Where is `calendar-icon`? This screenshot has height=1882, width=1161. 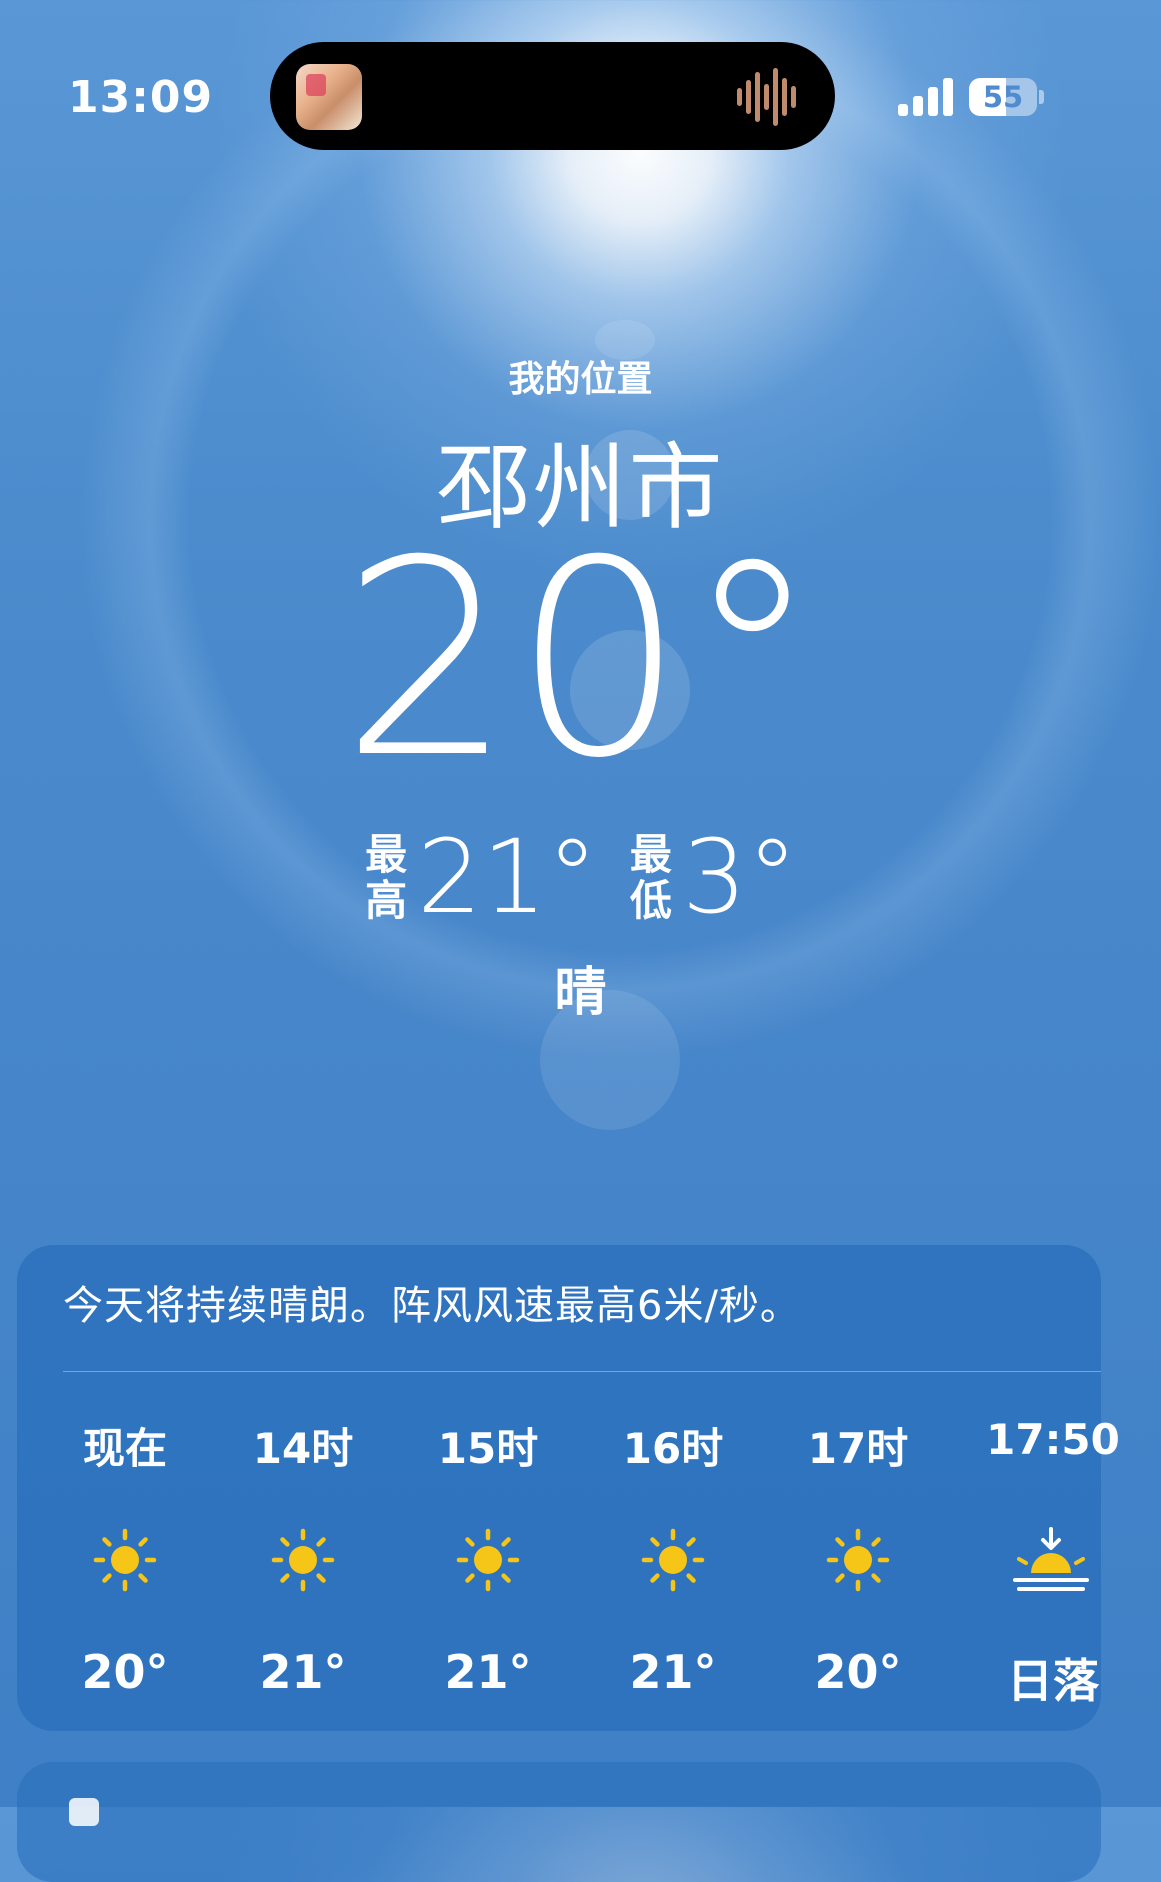
calendar-icon is located at coordinates (84, 1812).